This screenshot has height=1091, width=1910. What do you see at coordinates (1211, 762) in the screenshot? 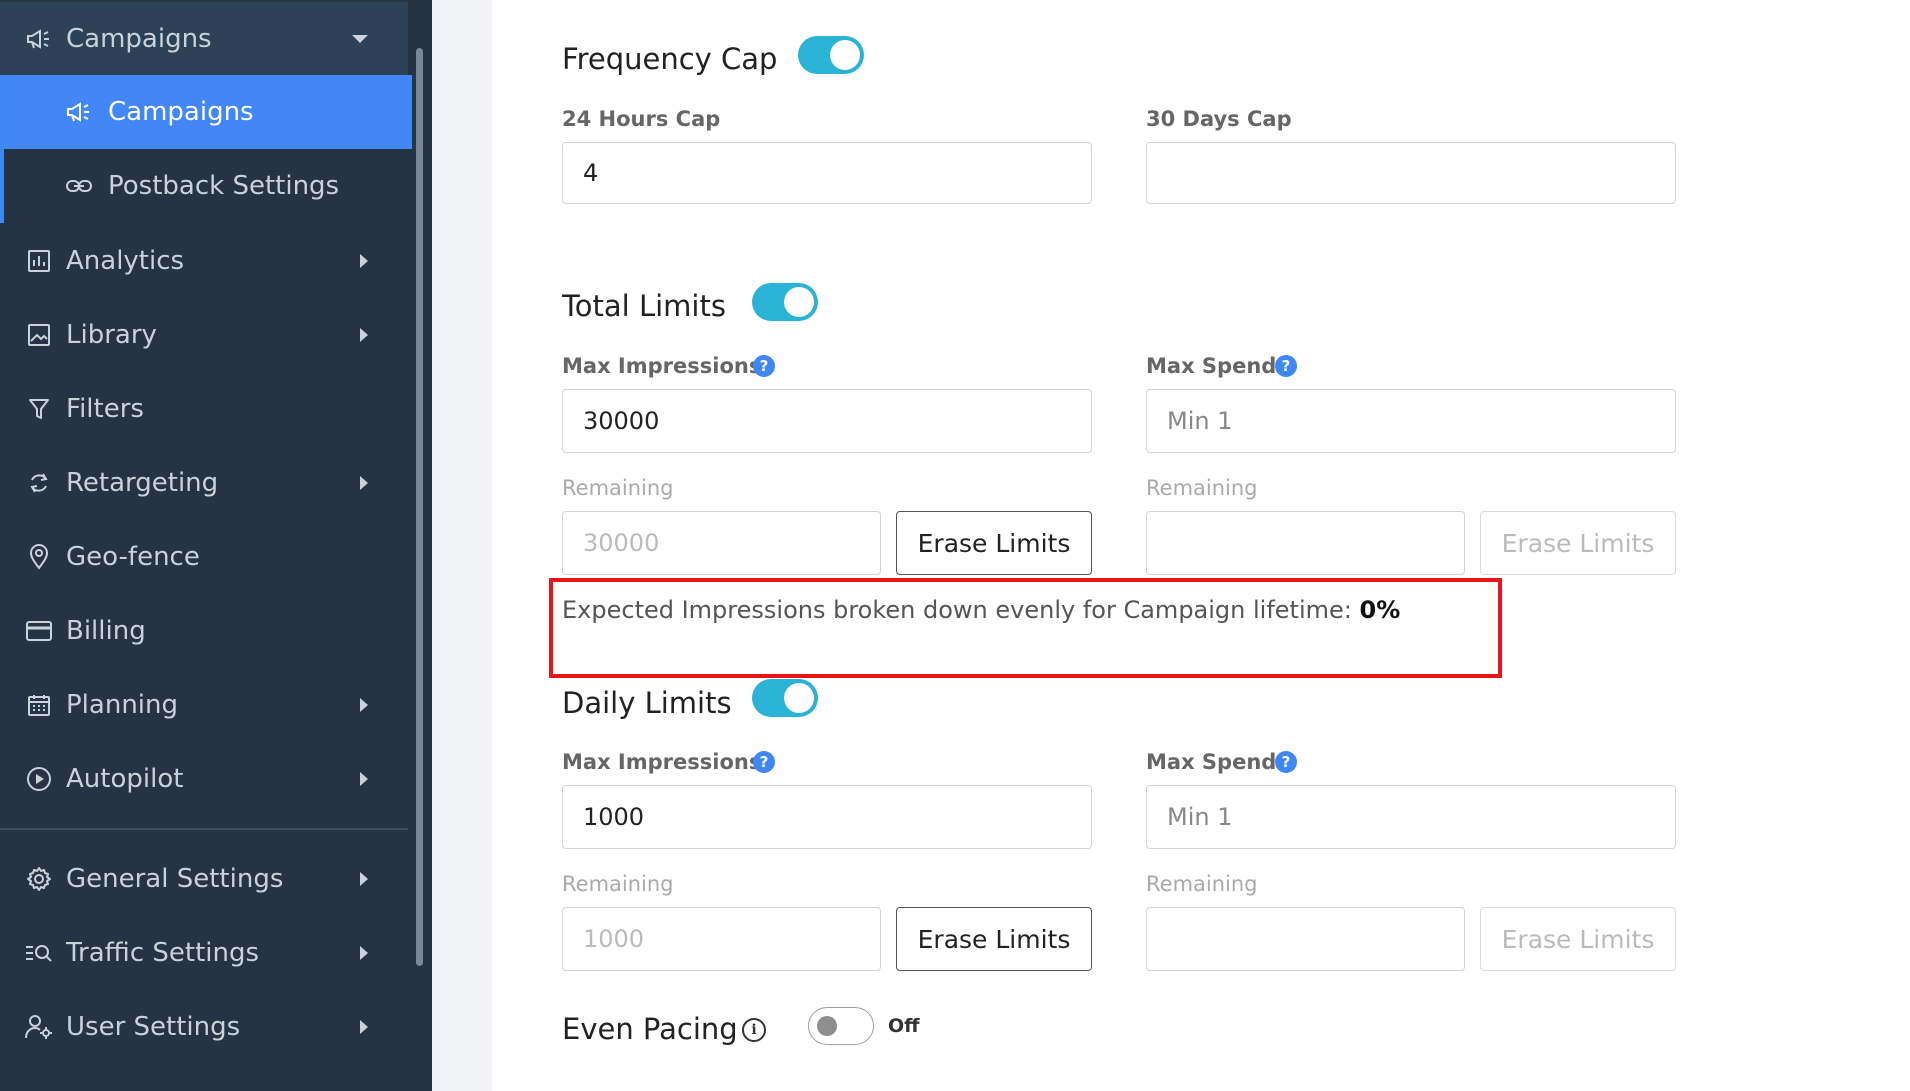
I see `daily-max-spend-label: Max Spend` at bounding box center [1211, 762].